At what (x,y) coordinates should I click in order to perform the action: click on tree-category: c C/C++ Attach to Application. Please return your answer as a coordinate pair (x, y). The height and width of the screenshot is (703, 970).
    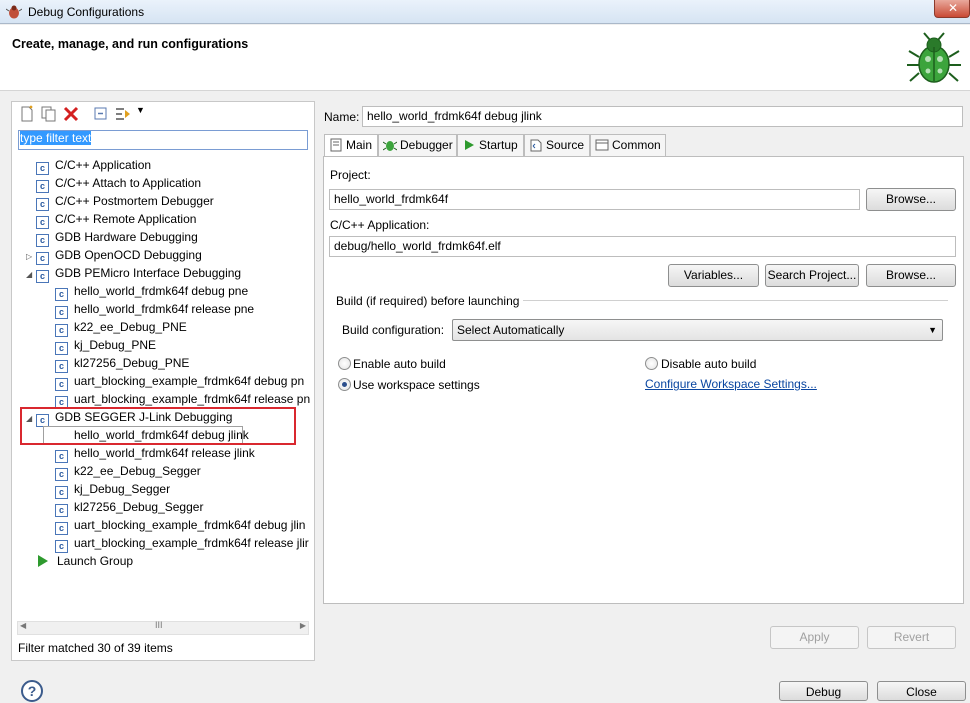
    Looking at the image, I should click on (114, 183).